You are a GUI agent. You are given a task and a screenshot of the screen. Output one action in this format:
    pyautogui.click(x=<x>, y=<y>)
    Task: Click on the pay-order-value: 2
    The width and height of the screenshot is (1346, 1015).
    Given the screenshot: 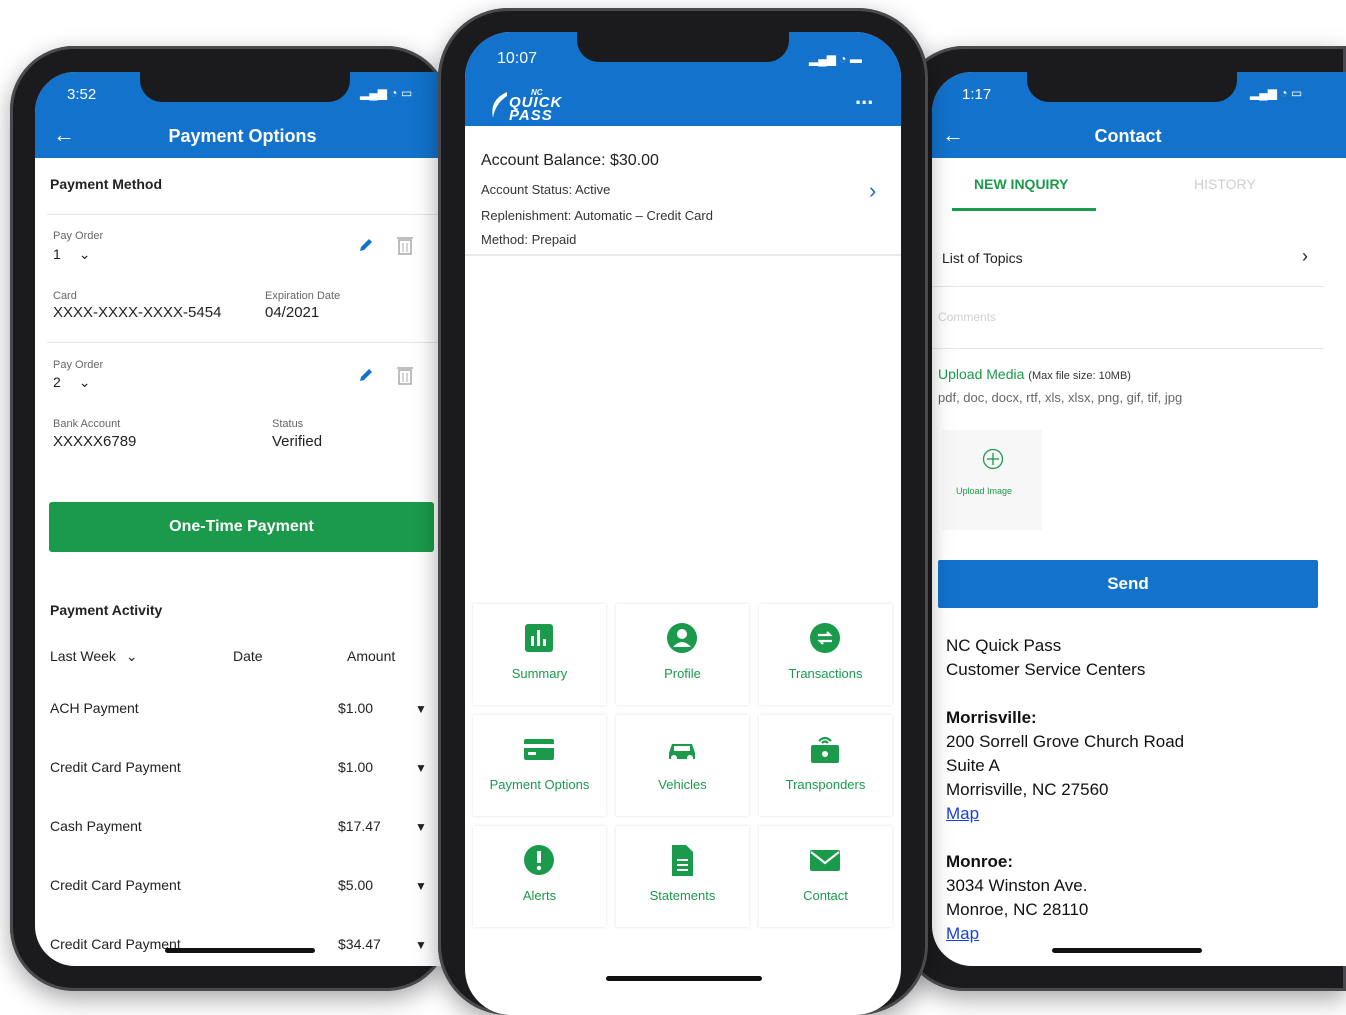 What is the action you would take?
    pyautogui.click(x=57, y=382)
    